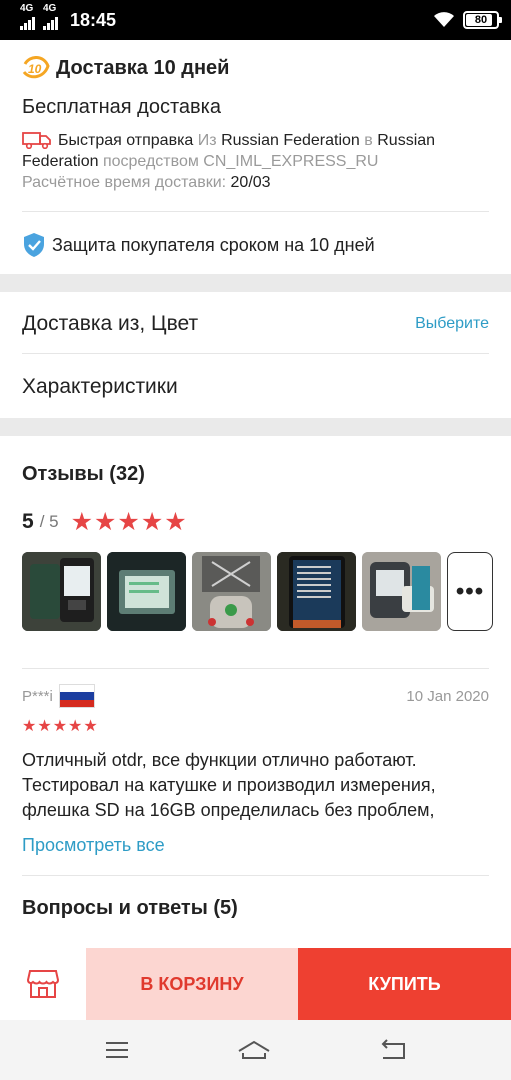 The width and height of the screenshot is (511, 1080). What do you see at coordinates (100, 387) in the screenshot?
I see `specifications-row: Характеристики` at bounding box center [100, 387].